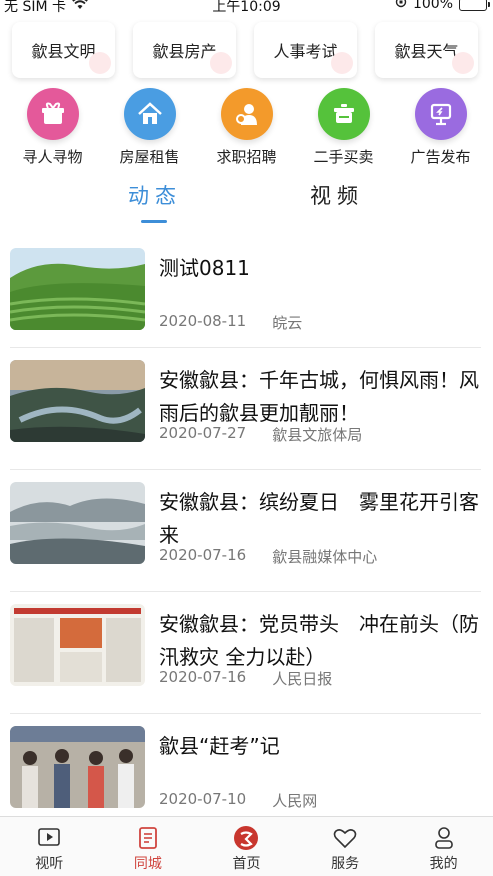  Describe the element at coordinates (246, 114) in the screenshot. I see `job-person-icon` at that location.